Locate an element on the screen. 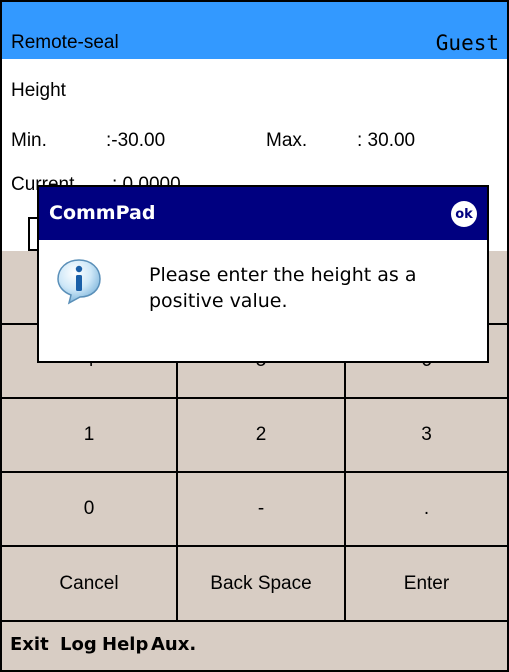  menu-aux: Aux. is located at coordinates (173, 644).